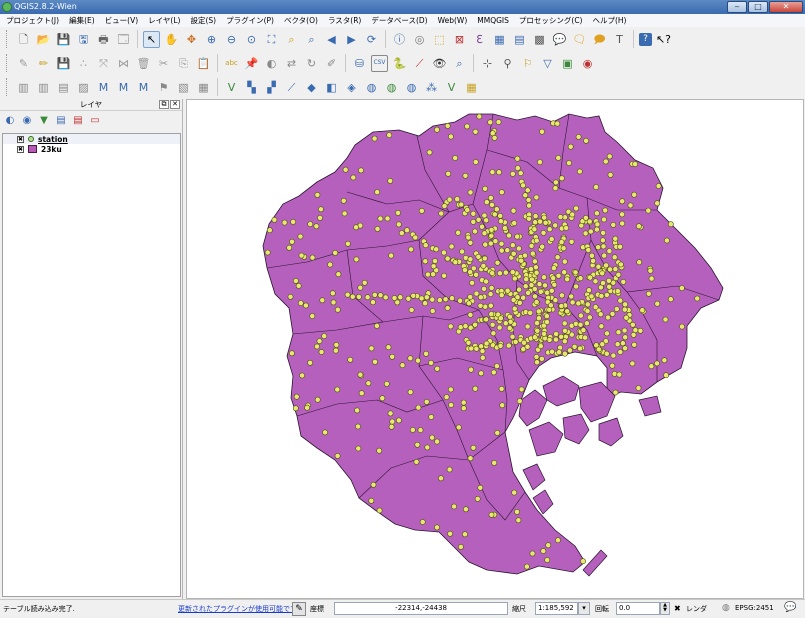  Describe the element at coordinates (251, 39) in the screenshot. I see `zoom-actual-icon: ⊙` at that location.